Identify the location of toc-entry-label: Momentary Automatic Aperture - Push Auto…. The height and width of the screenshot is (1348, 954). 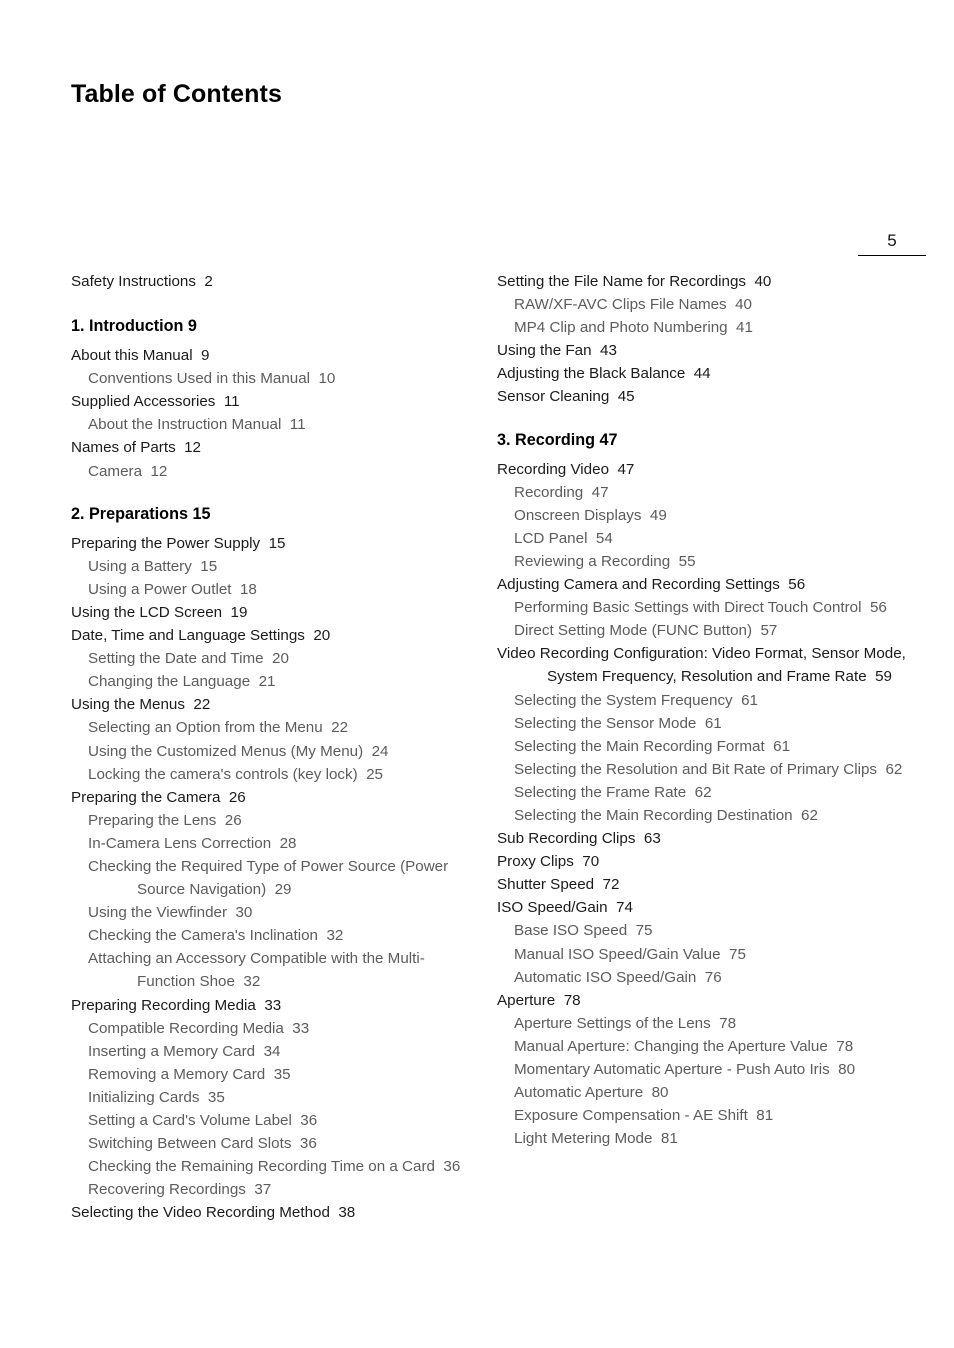
(672, 1069).